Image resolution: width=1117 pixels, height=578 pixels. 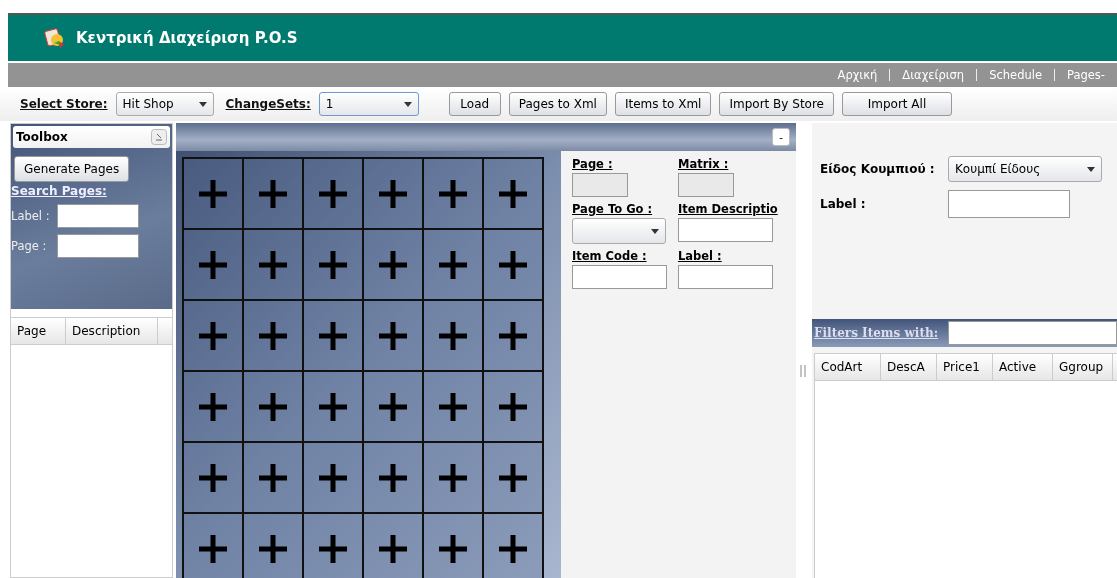 What do you see at coordinates (1083, 367) in the screenshot?
I see `column-header: Ggroup` at bounding box center [1083, 367].